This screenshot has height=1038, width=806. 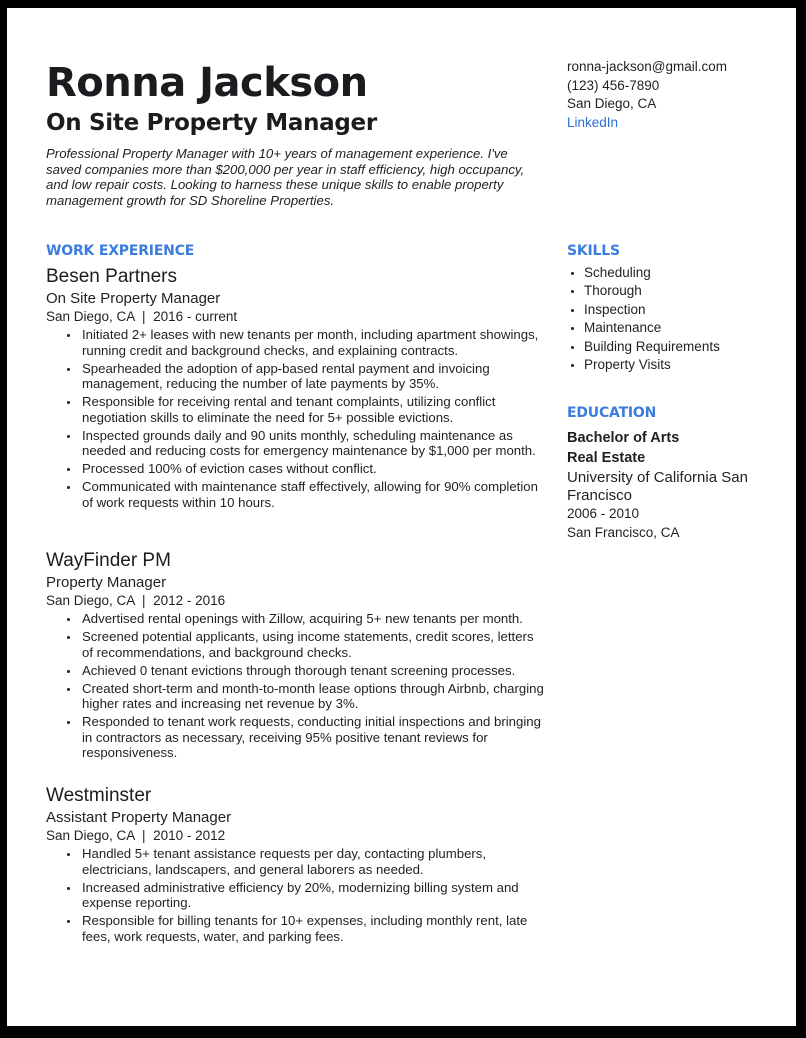 I want to click on education-years: 2006 - 2010, so click(x=603, y=513).